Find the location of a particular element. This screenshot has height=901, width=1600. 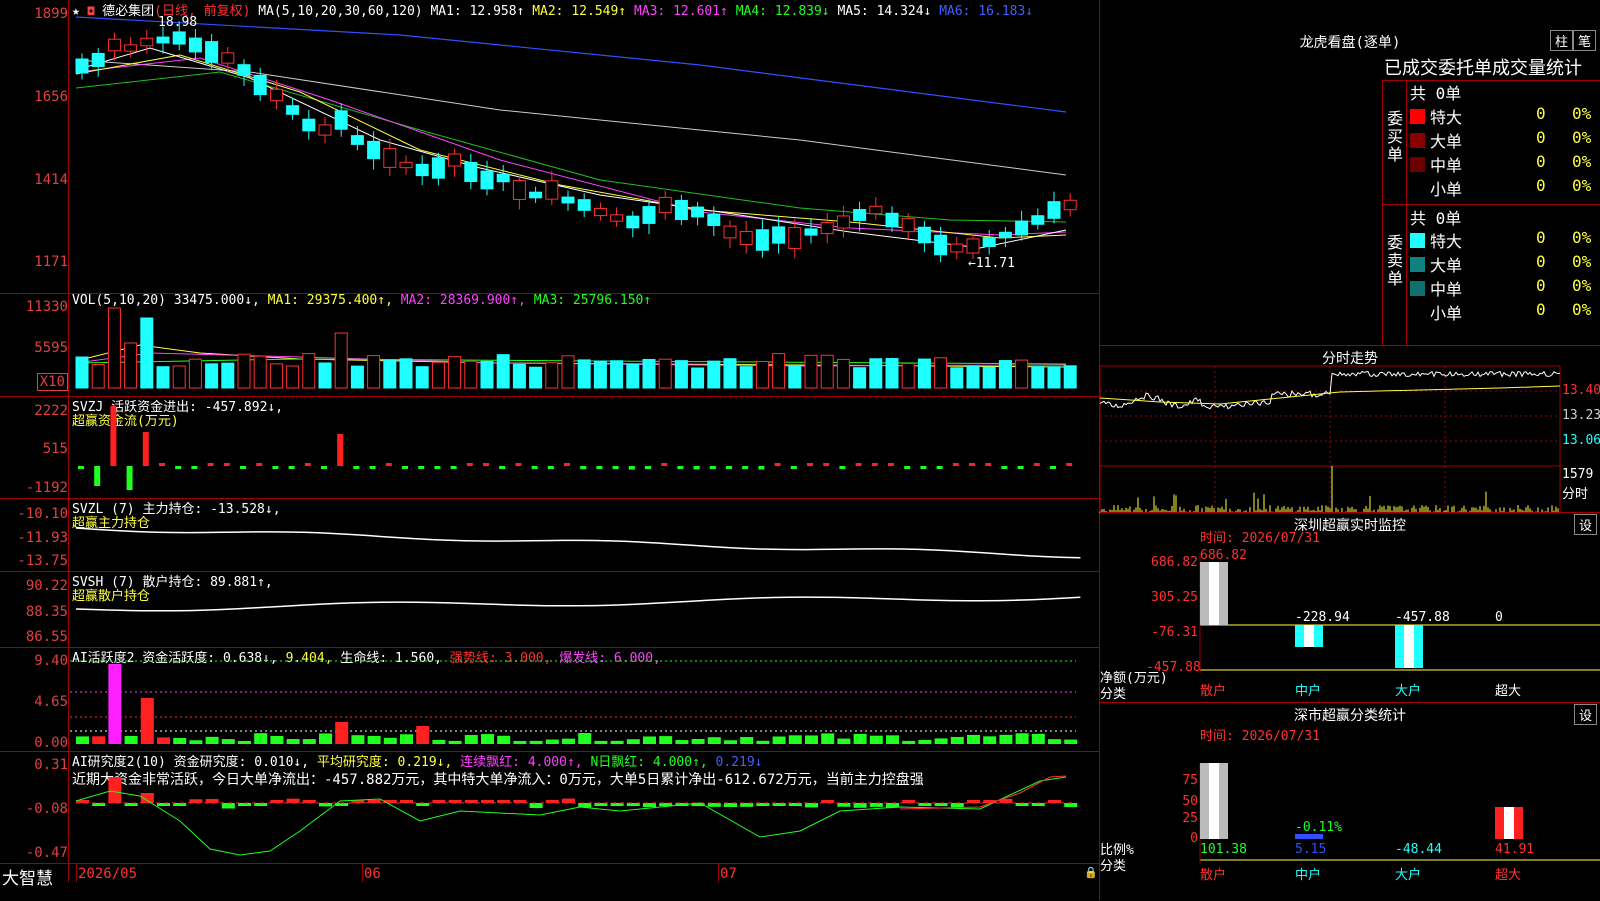

classify-value: 5.15 is located at coordinates (1310, 849).